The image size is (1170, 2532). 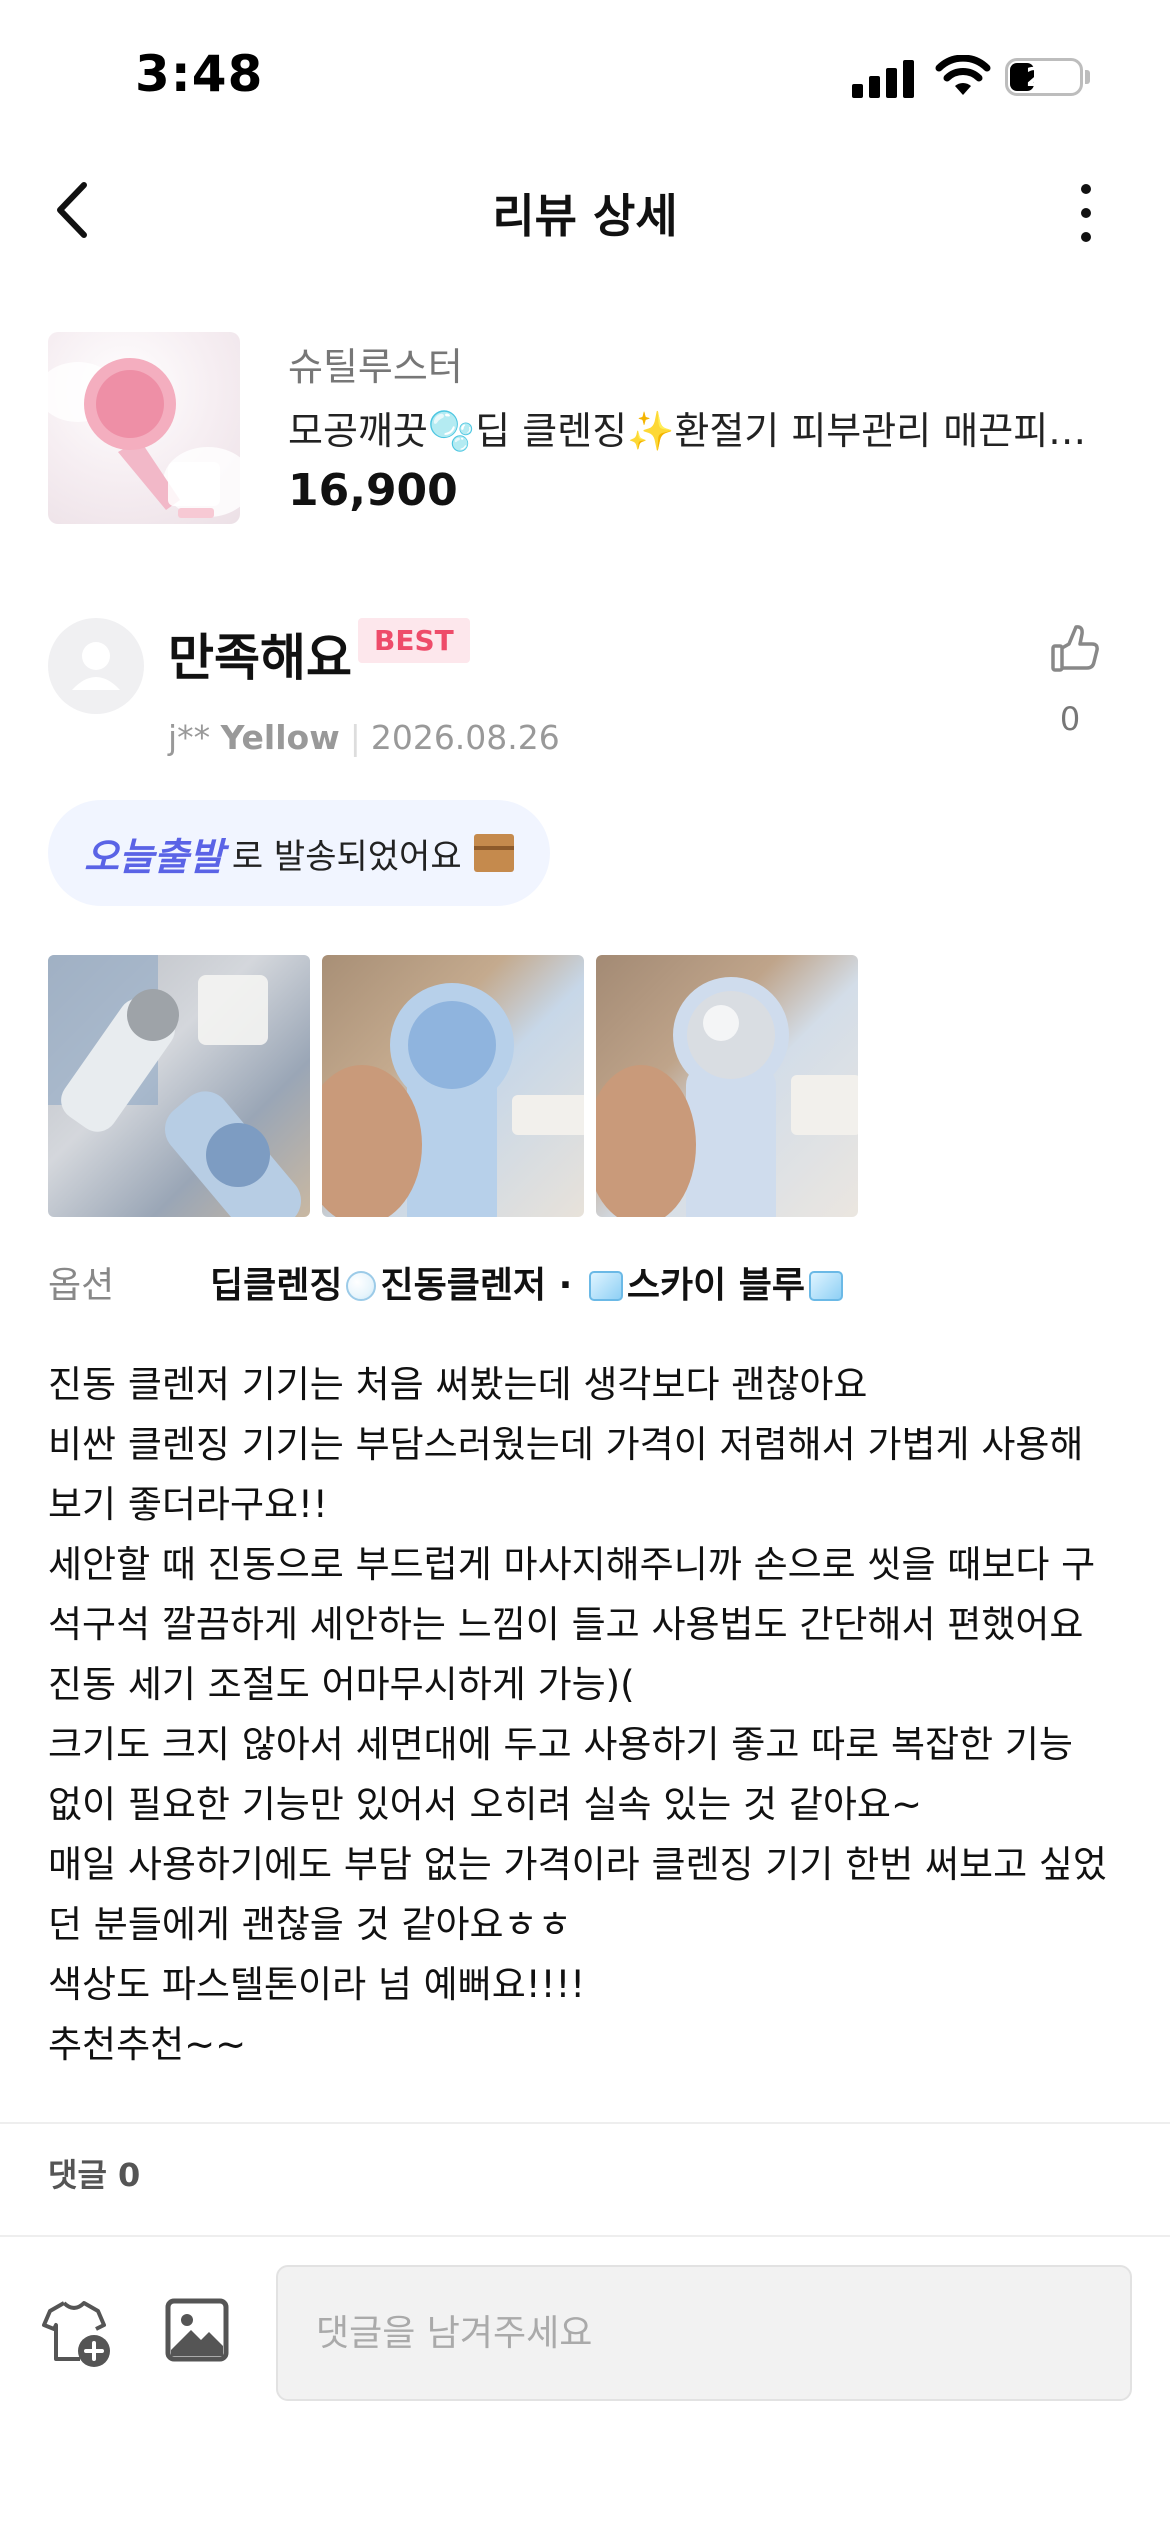 What do you see at coordinates (704, 2333) in the screenshot?
I see `comment-input` at bounding box center [704, 2333].